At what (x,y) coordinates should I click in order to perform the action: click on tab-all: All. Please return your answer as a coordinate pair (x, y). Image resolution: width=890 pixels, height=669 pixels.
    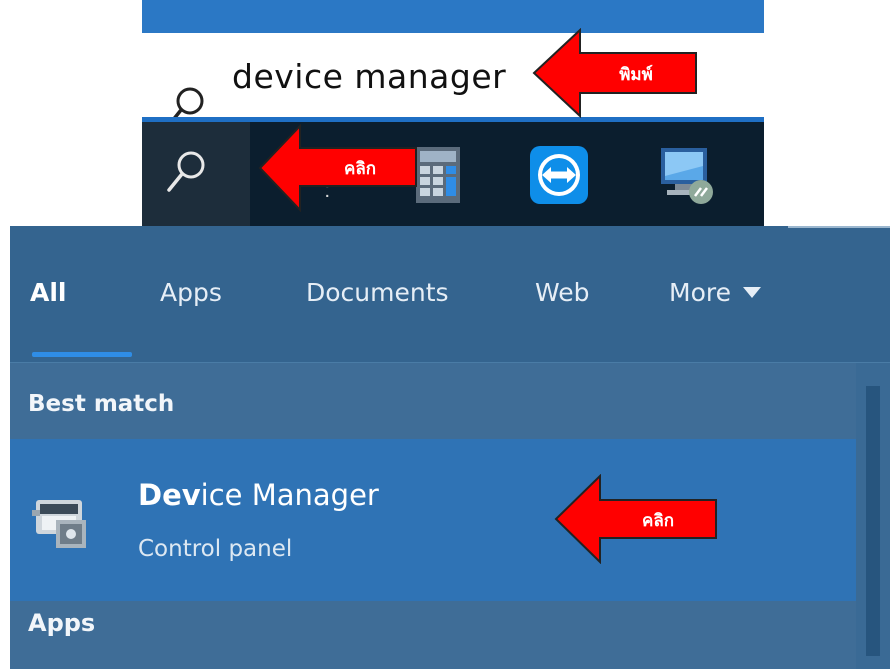
    Looking at the image, I should click on (48, 292).